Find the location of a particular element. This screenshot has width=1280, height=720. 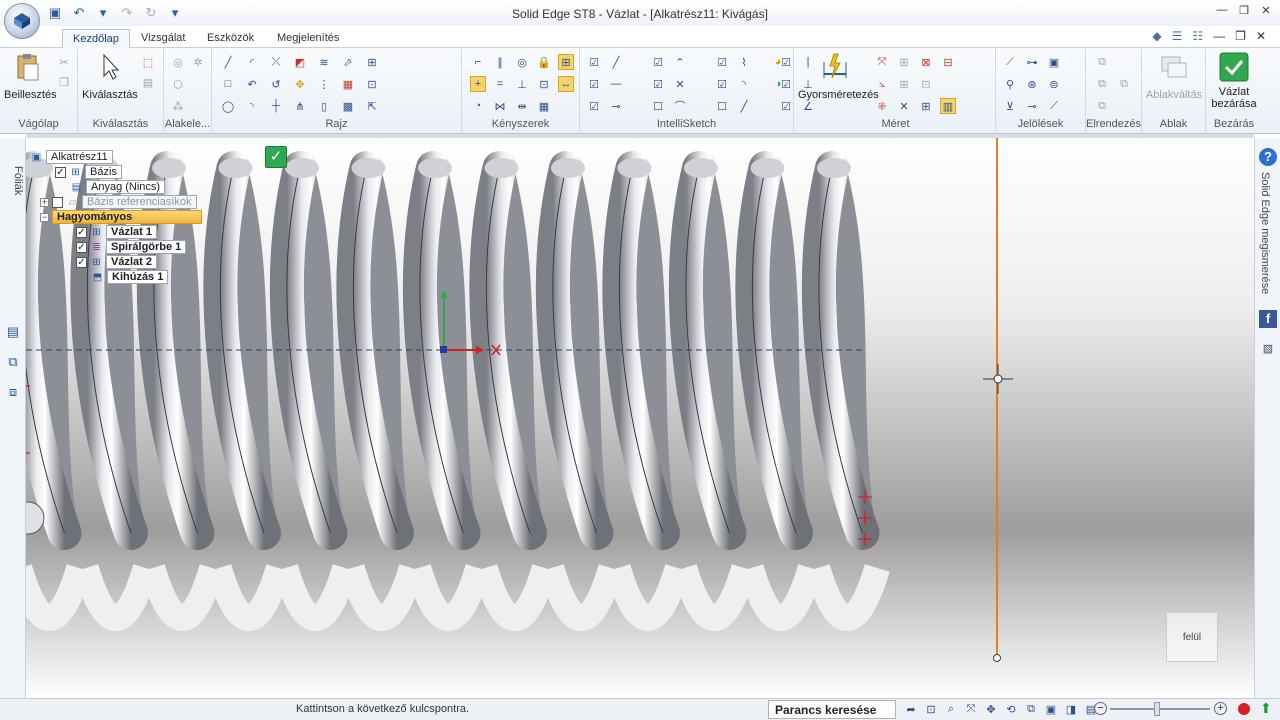

tree-item-material: ▤ Anyag (Nincs) is located at coordinates (118, 187).